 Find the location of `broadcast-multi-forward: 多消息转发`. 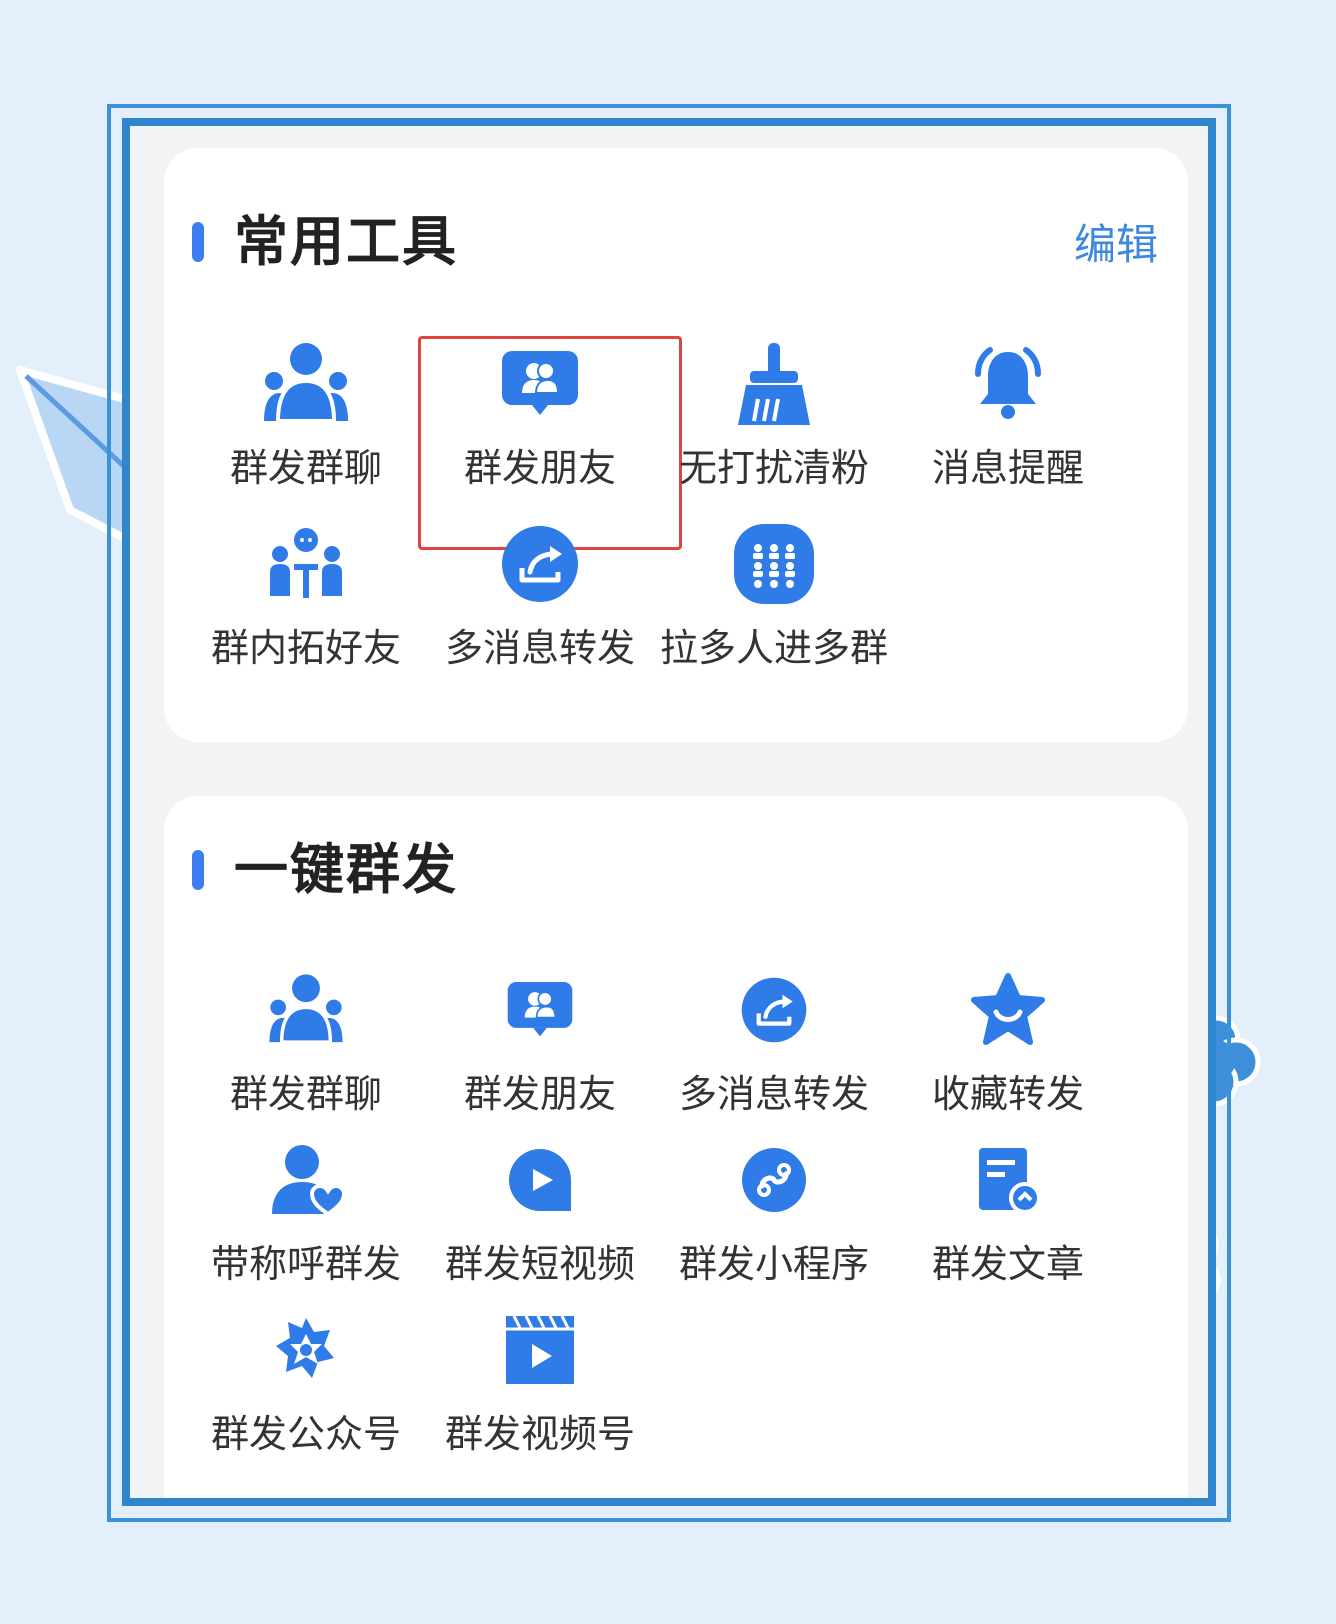

broadcast-multi-forward: 多消息转发 is located at coordinates (774, 1039).